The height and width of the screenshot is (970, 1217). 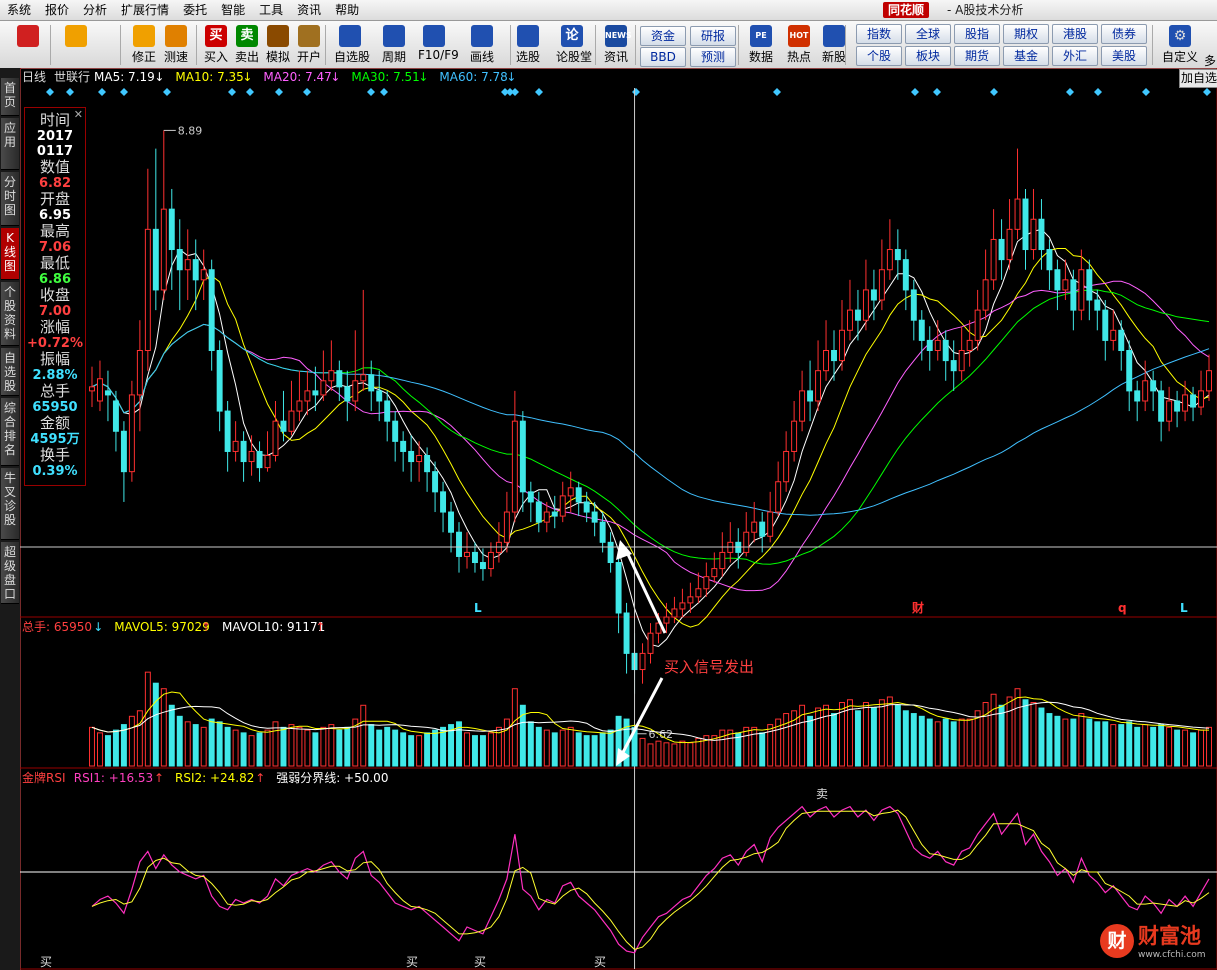 What do you see at coordinates (352, 44) in the screenshot?
I see `toolbar-button-star: 自选股` at bounding box center [352, 44].